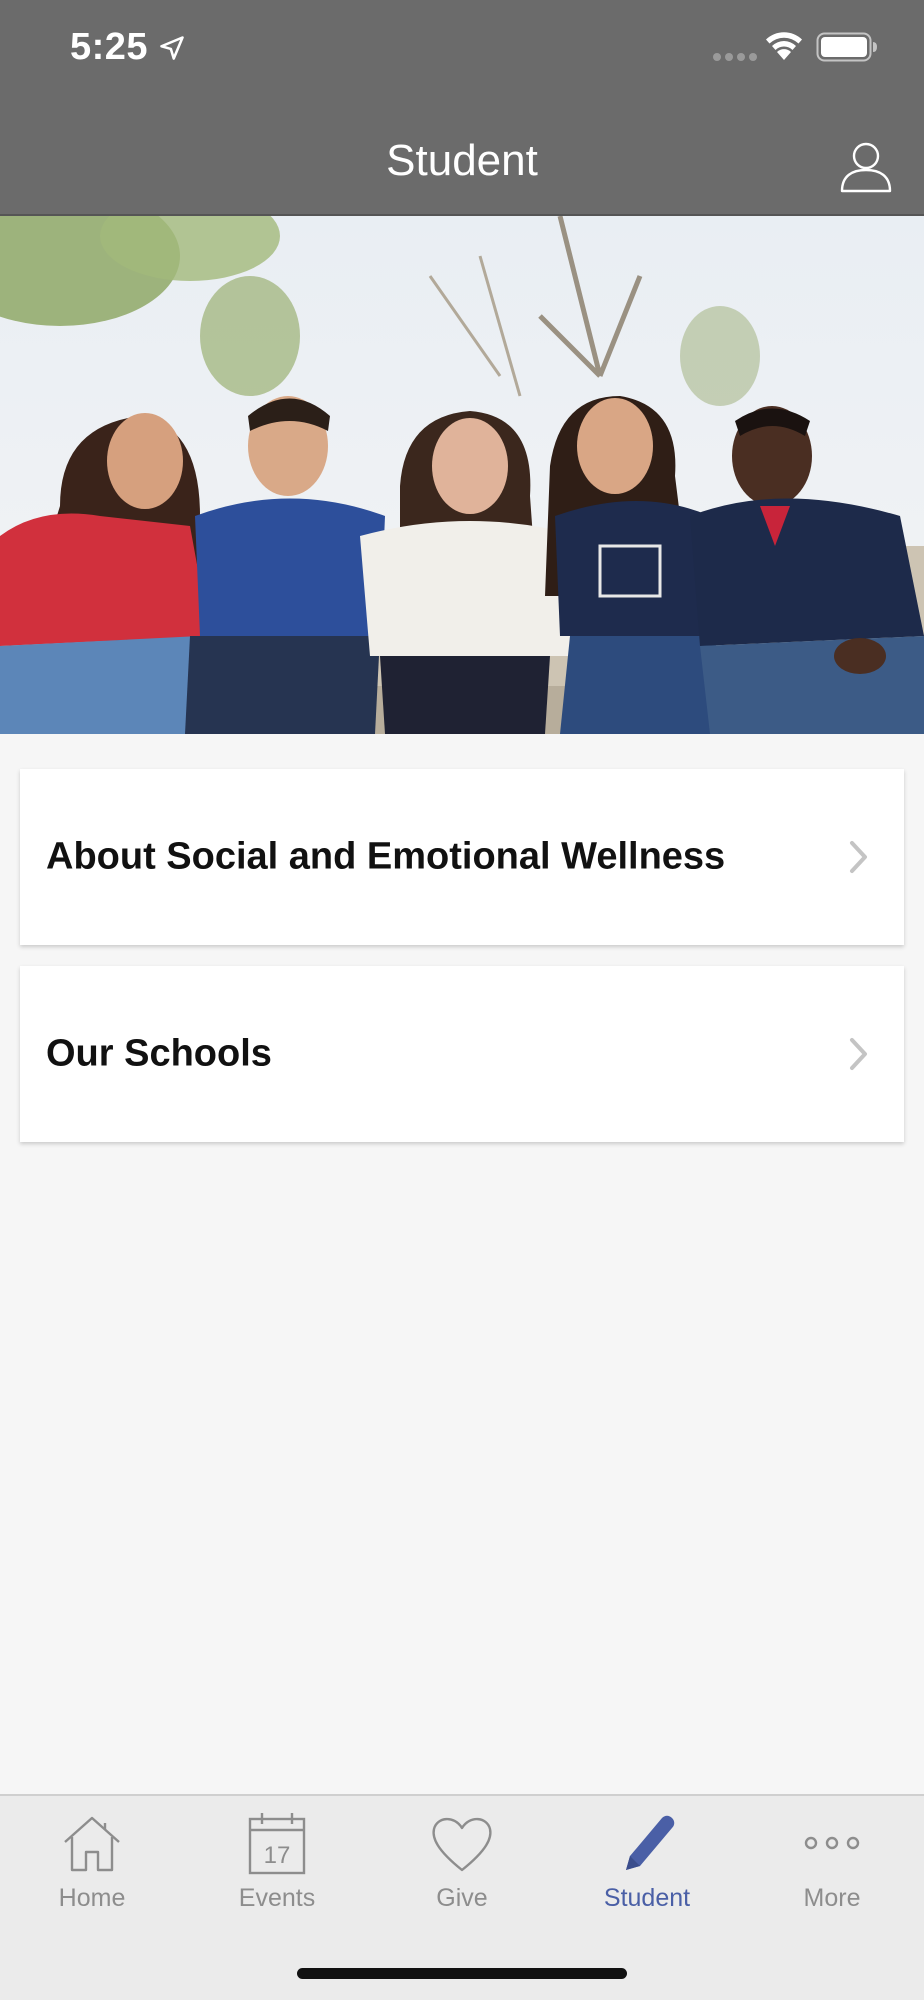 This screenshot has height=2000, width=924. I want to click on tab-label: Student, so click(647, 1898).